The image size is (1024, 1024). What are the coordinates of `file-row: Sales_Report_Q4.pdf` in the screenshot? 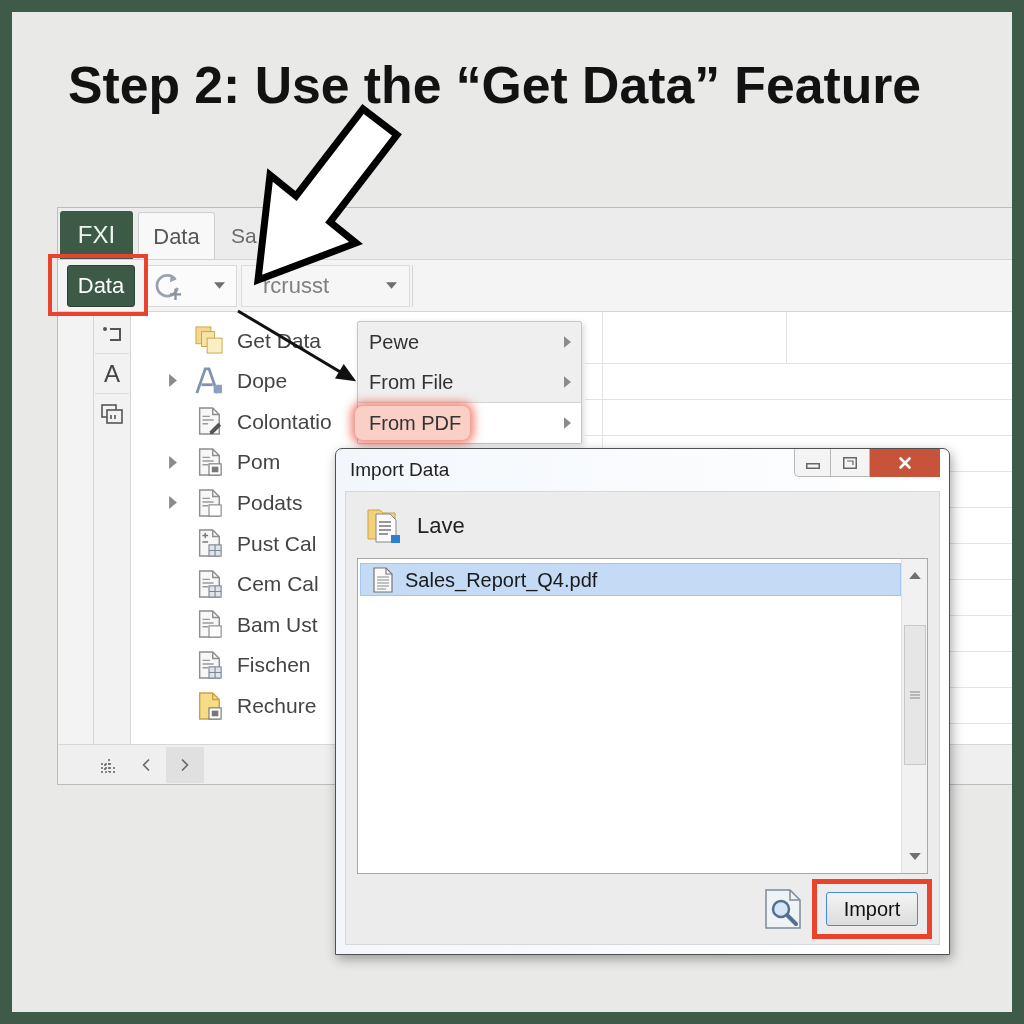 It's located at (630, 579).